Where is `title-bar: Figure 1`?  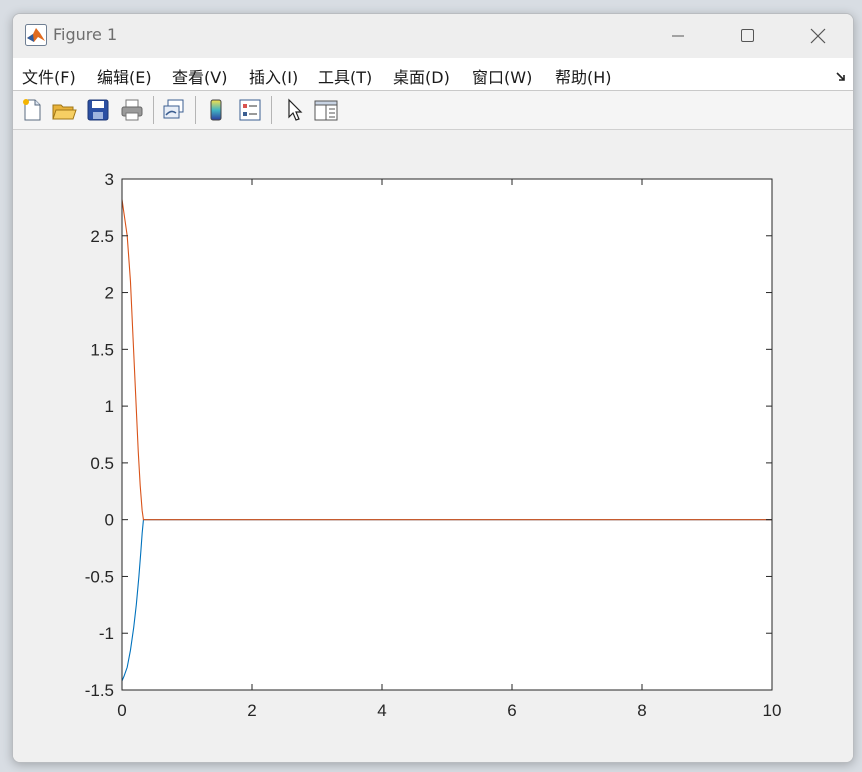 title-bar: Figure 1 is located at coordinates (433, 36).